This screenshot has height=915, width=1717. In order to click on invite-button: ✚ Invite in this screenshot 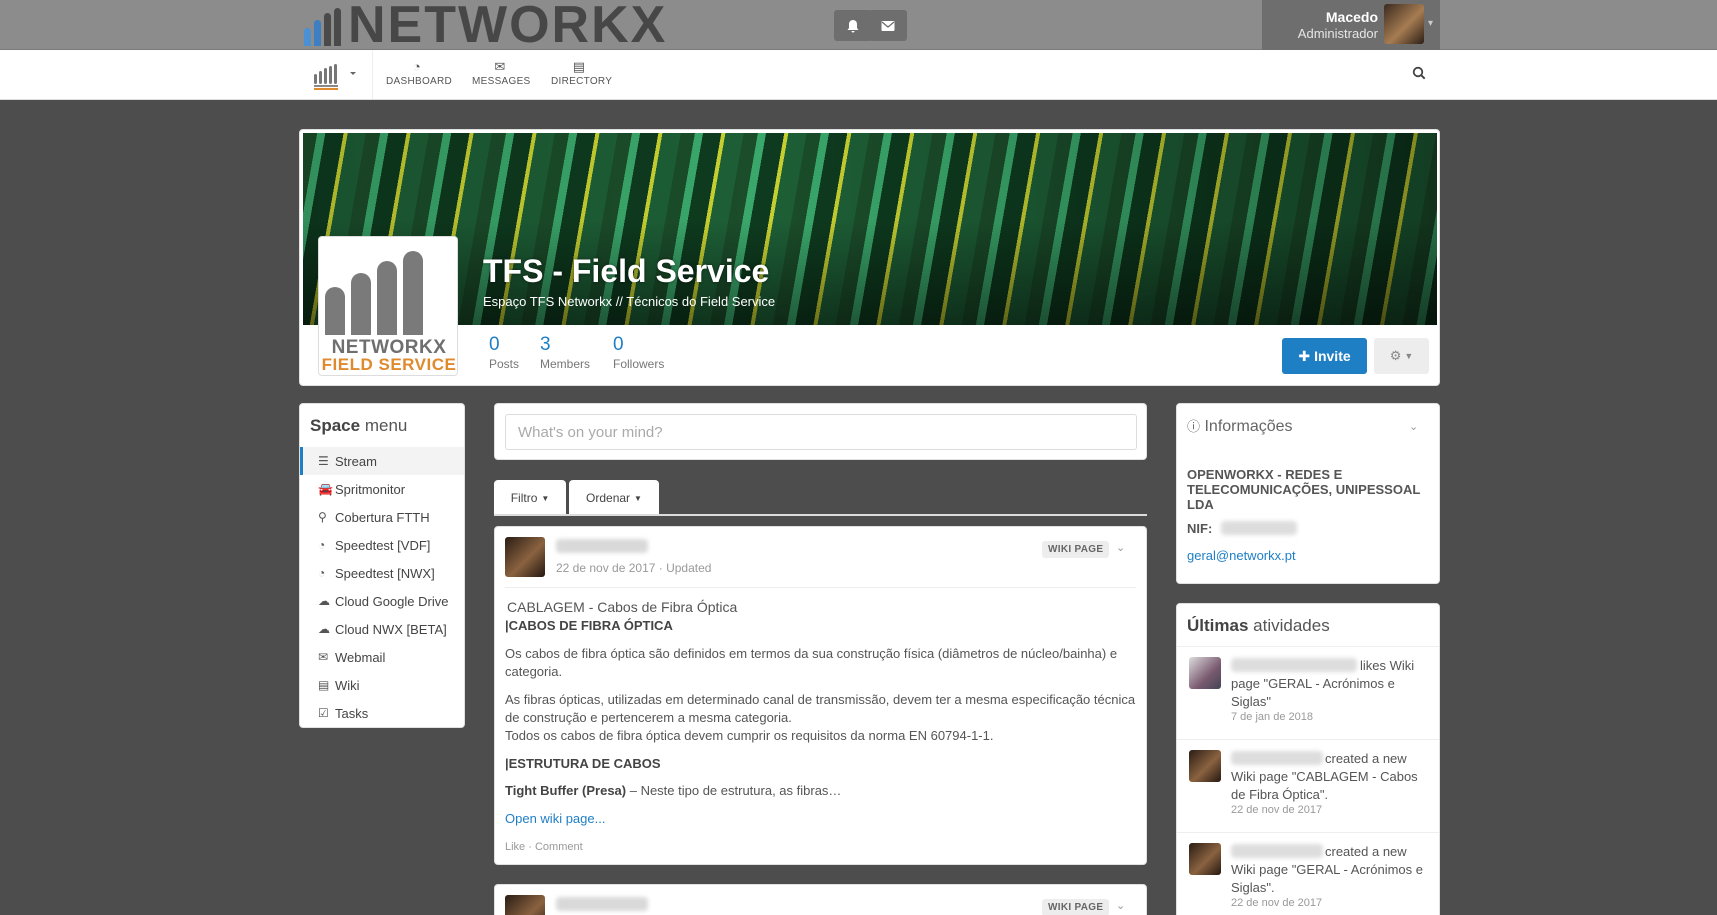, I will do `click(1324, 356)`.